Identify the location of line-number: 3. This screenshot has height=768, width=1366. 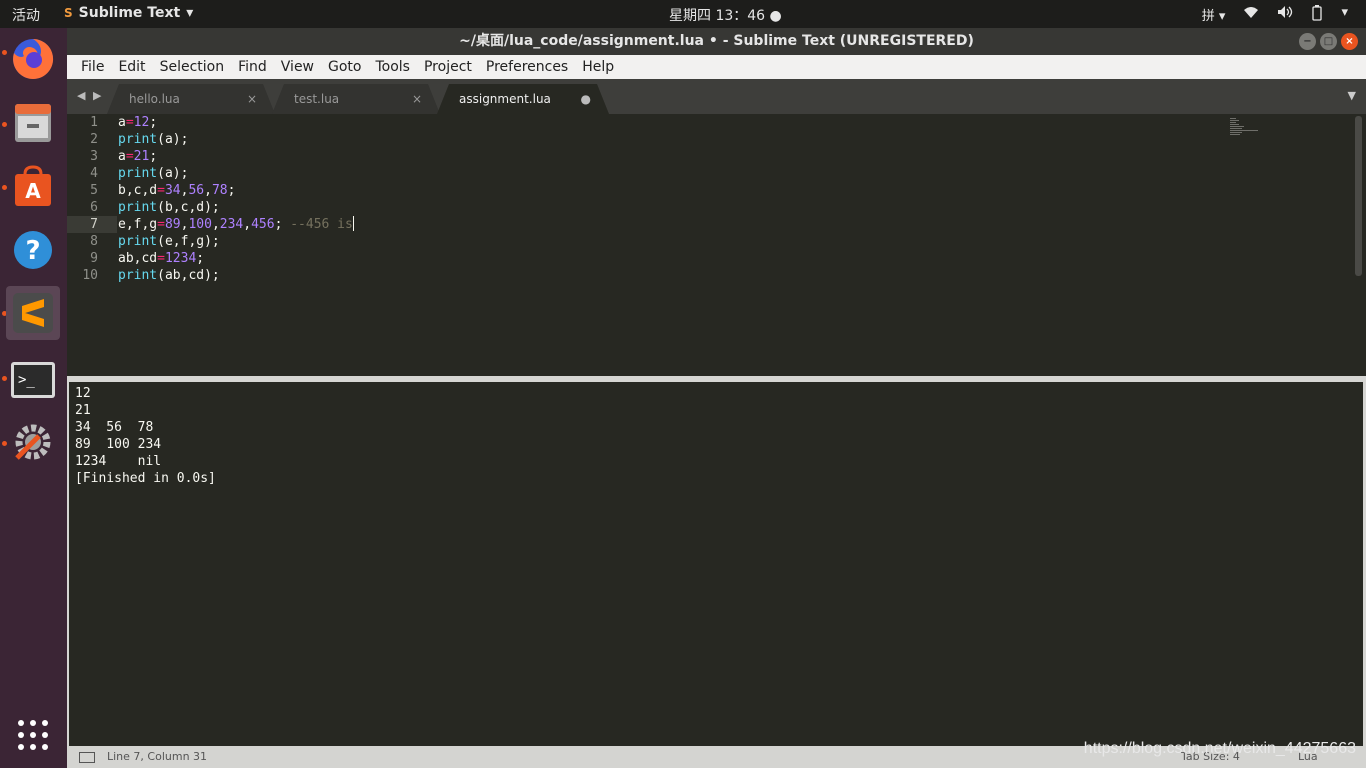
(94, 156).